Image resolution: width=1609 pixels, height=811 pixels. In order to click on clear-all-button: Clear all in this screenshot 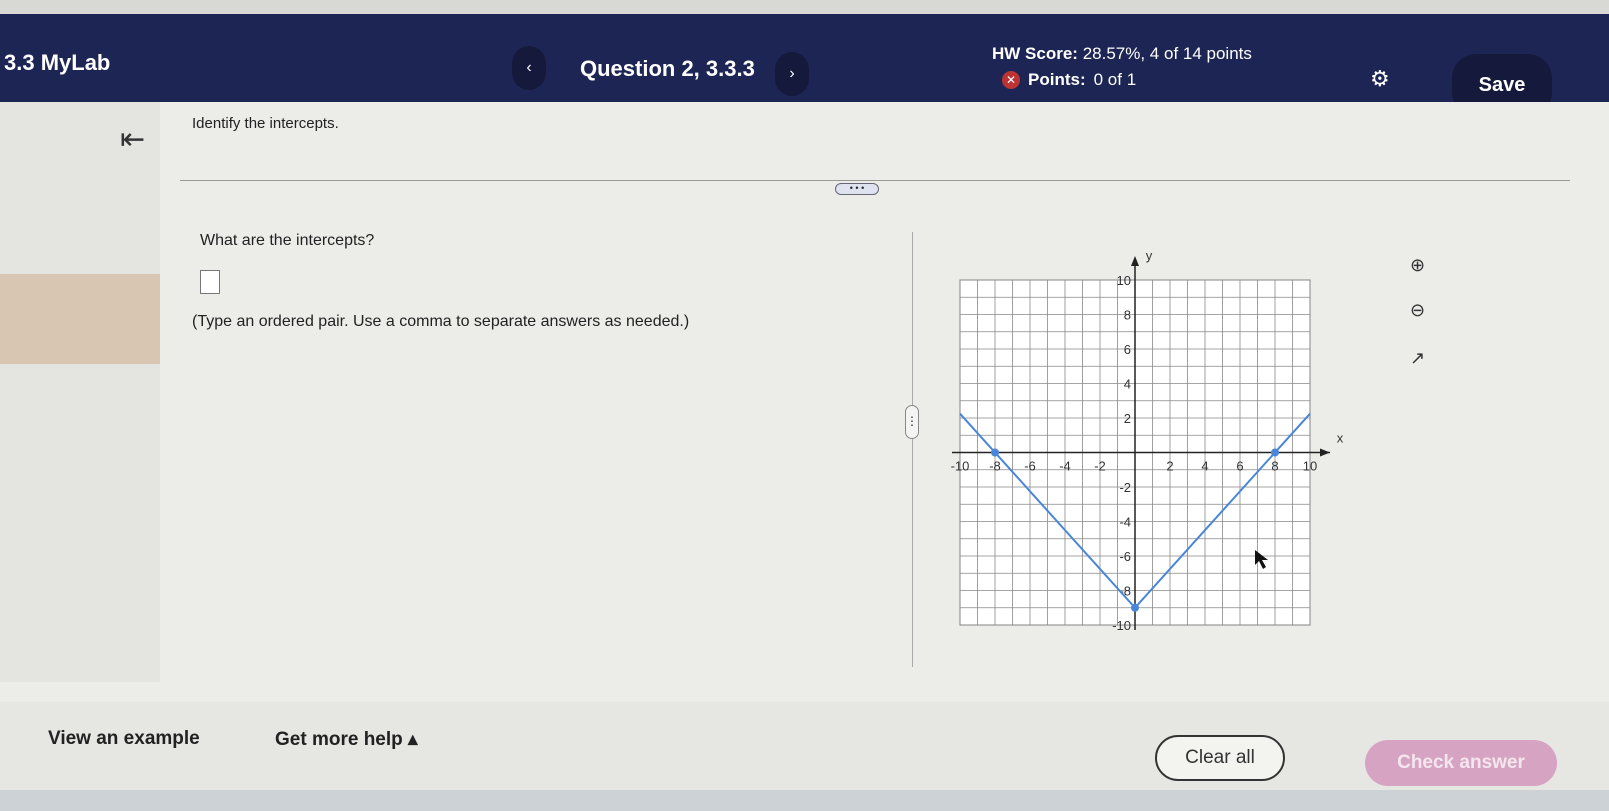, I will do `click(1220, 758)`.